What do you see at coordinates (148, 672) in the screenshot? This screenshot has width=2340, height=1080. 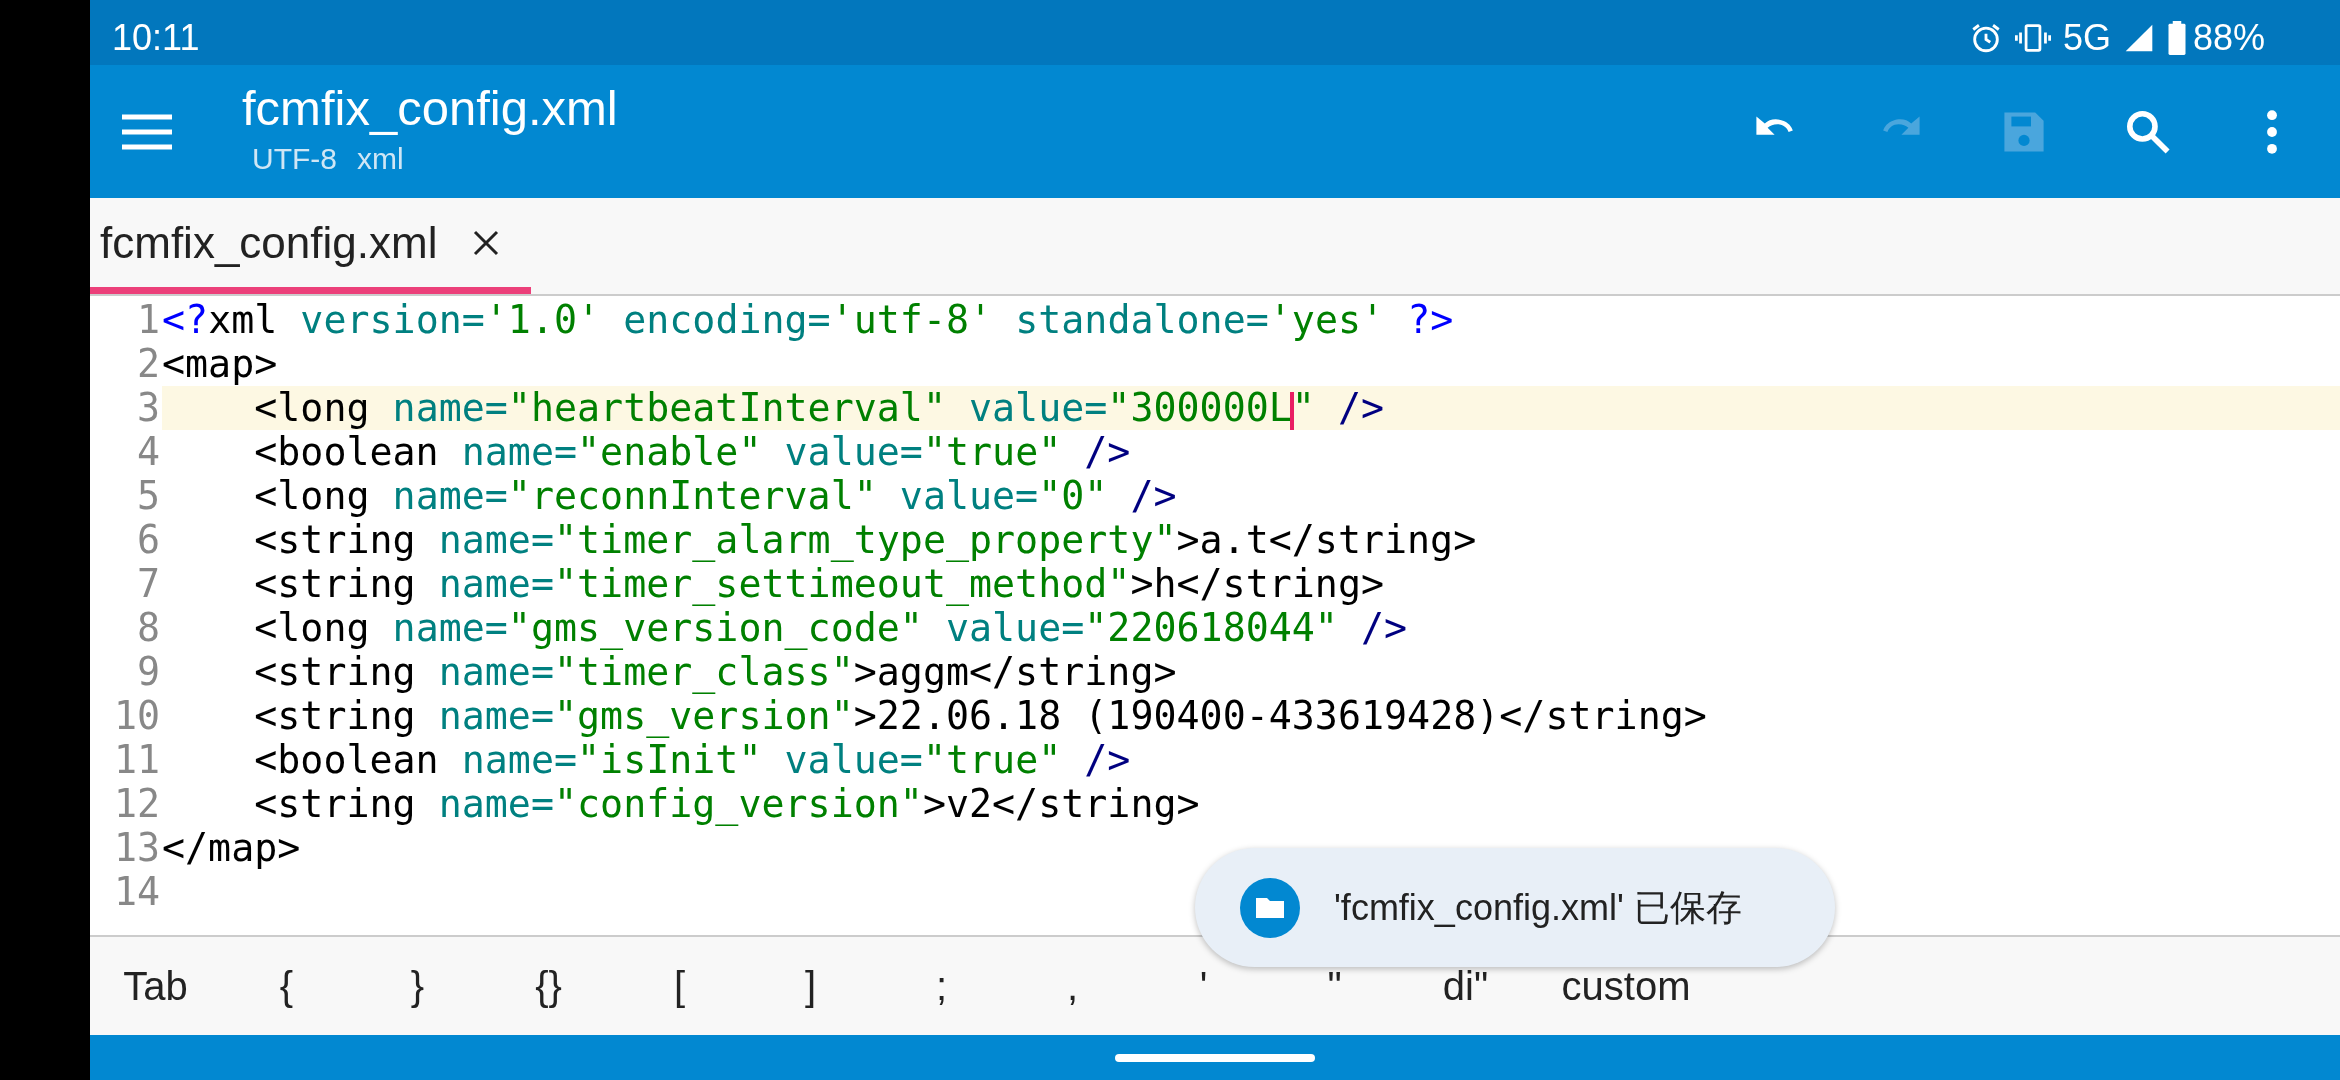 I see `line-number: 9` at bounding box center [148, 672].